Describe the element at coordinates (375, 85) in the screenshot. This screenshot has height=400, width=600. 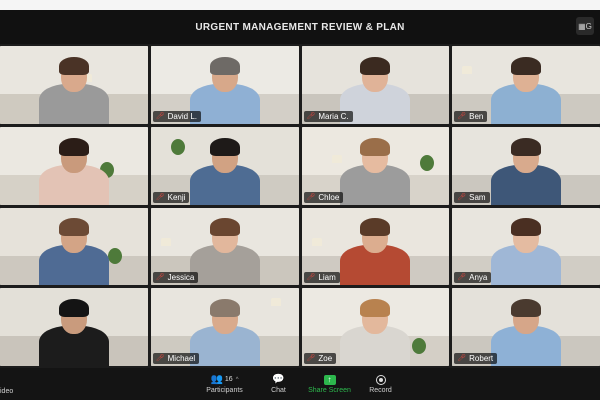
I see `participant-tile: 🎤︎ Maria C.` at that location.